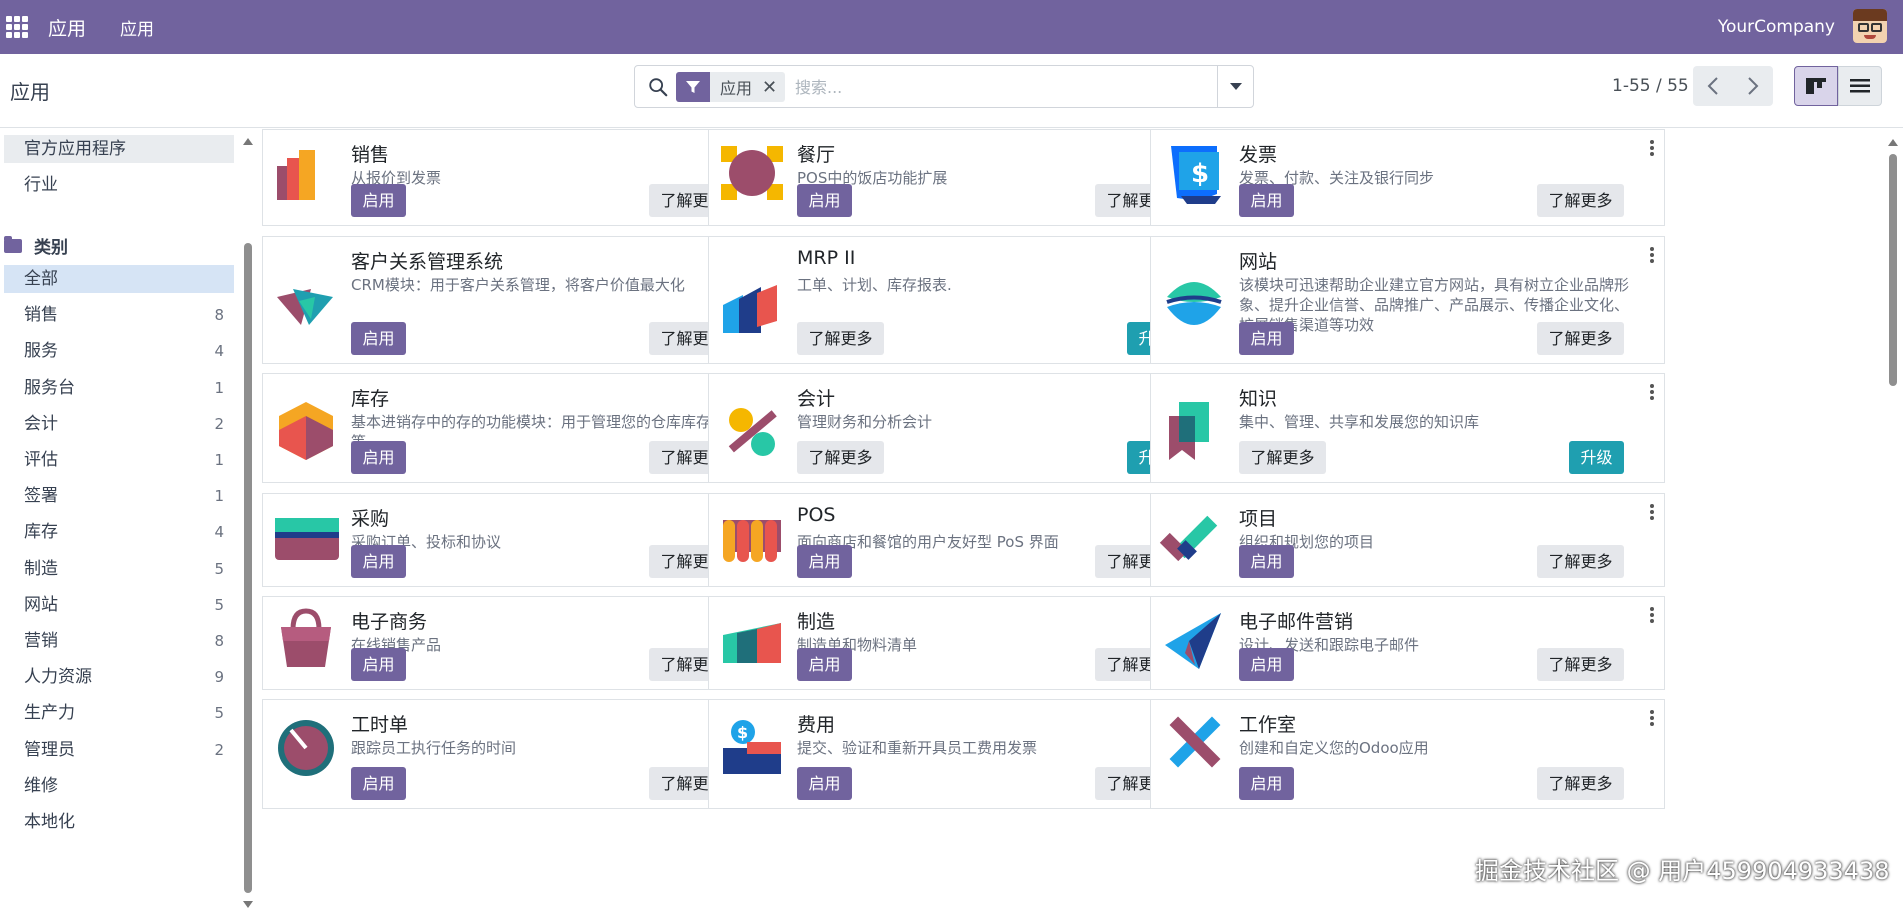 The width and height of the screenshot is (1903, 909). Describe the element at coordinates (119, 185) in the screenshot. I see `sidebar-item-industries: 行业` at that location.